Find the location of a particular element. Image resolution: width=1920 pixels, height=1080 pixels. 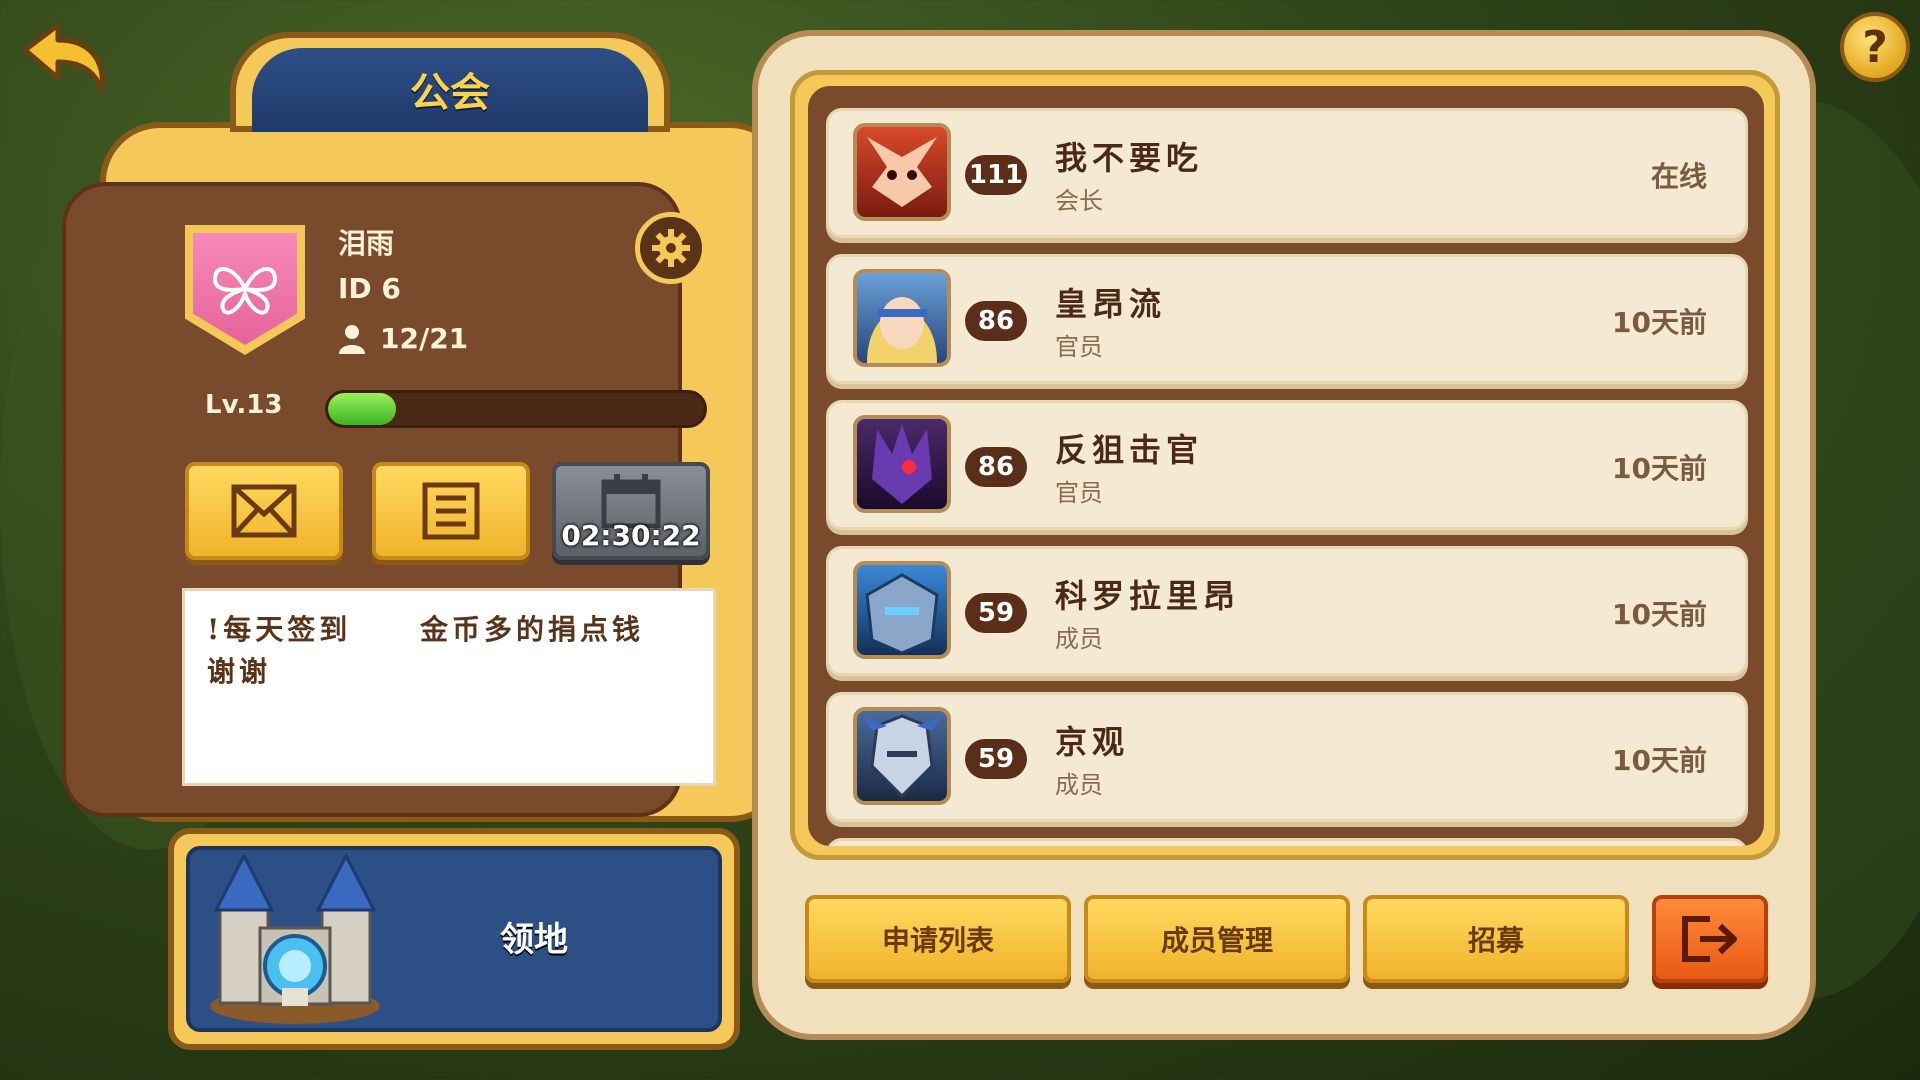

member-row: 111 我不要吃 会长 在线 is located at coordinates (1287, 173).